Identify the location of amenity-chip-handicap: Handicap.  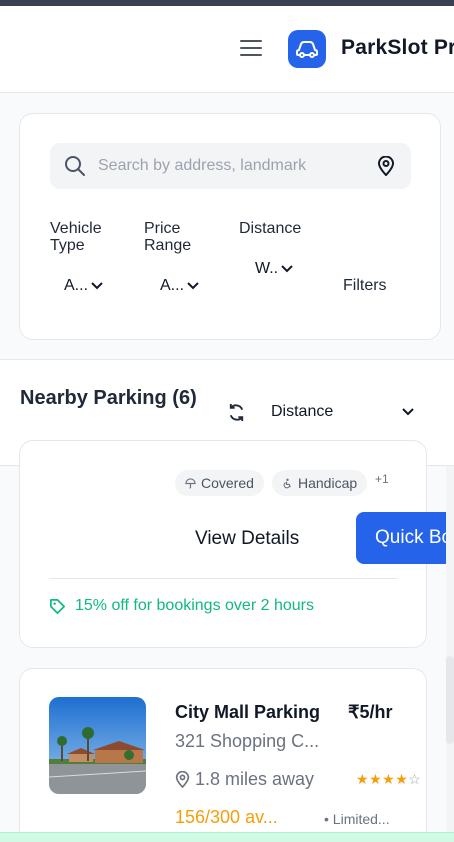
(320, 483).